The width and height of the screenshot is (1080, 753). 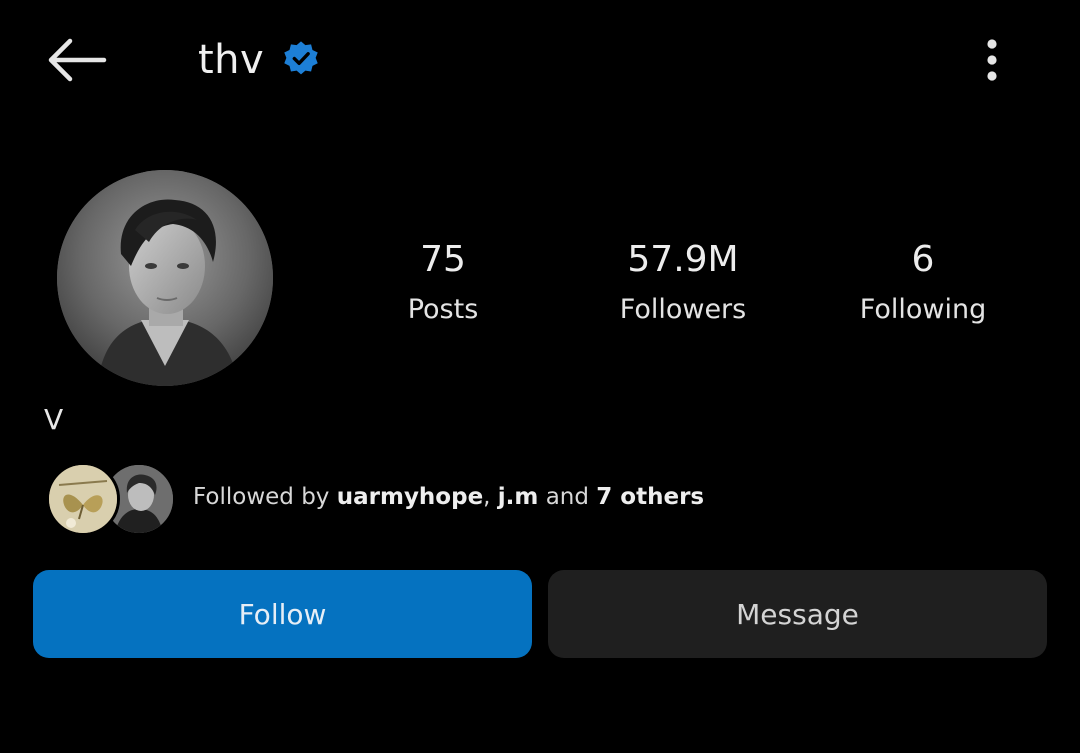 I want to click on followed-by-others: 7 others, so click(x=650, y=497).